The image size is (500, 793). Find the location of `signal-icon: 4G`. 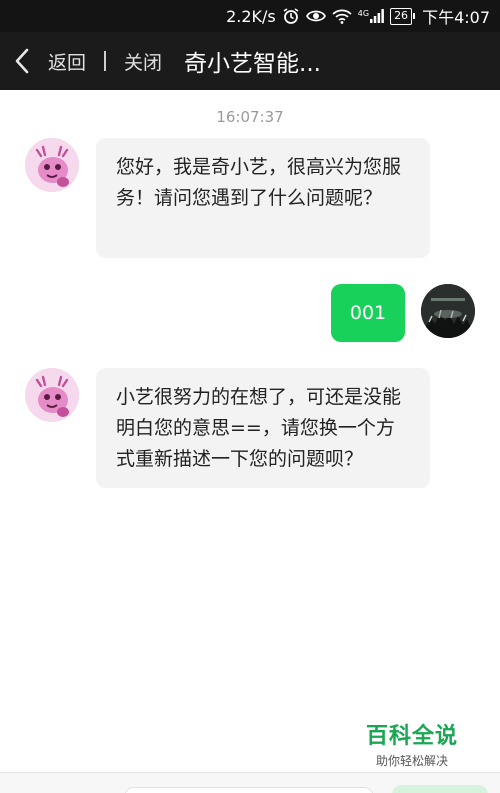

signal-icon: 4G is located at coordinates (371, 16).